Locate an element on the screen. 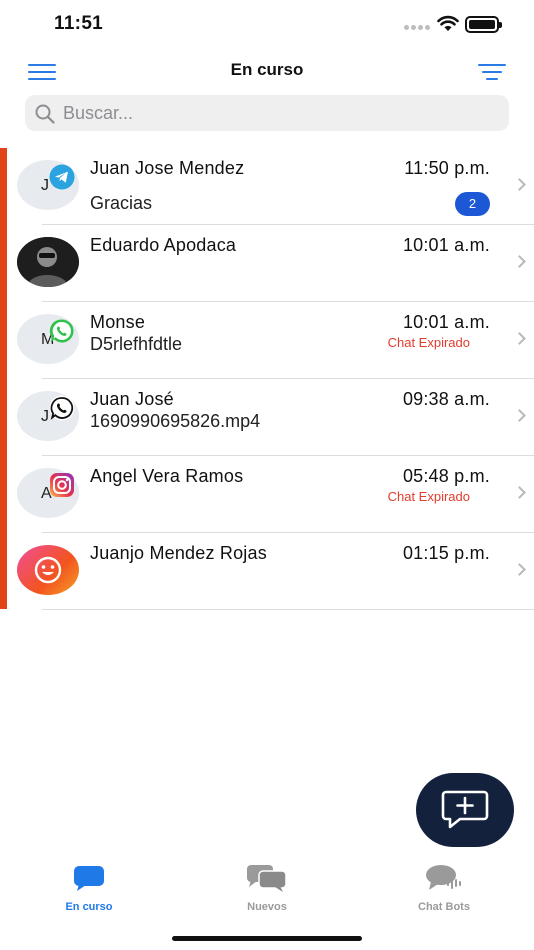  message-time: 05:48 p.m. is located at coordinates (446, 476).